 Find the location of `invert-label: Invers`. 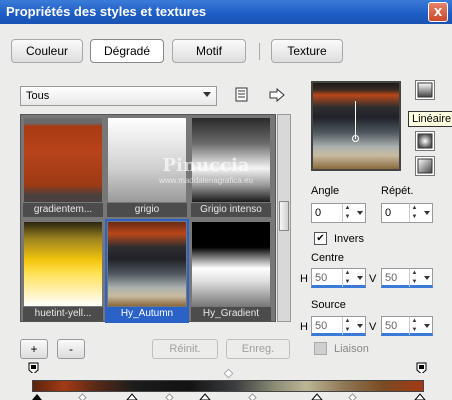

invert-label: Invers is located at coordinates (349, 239).